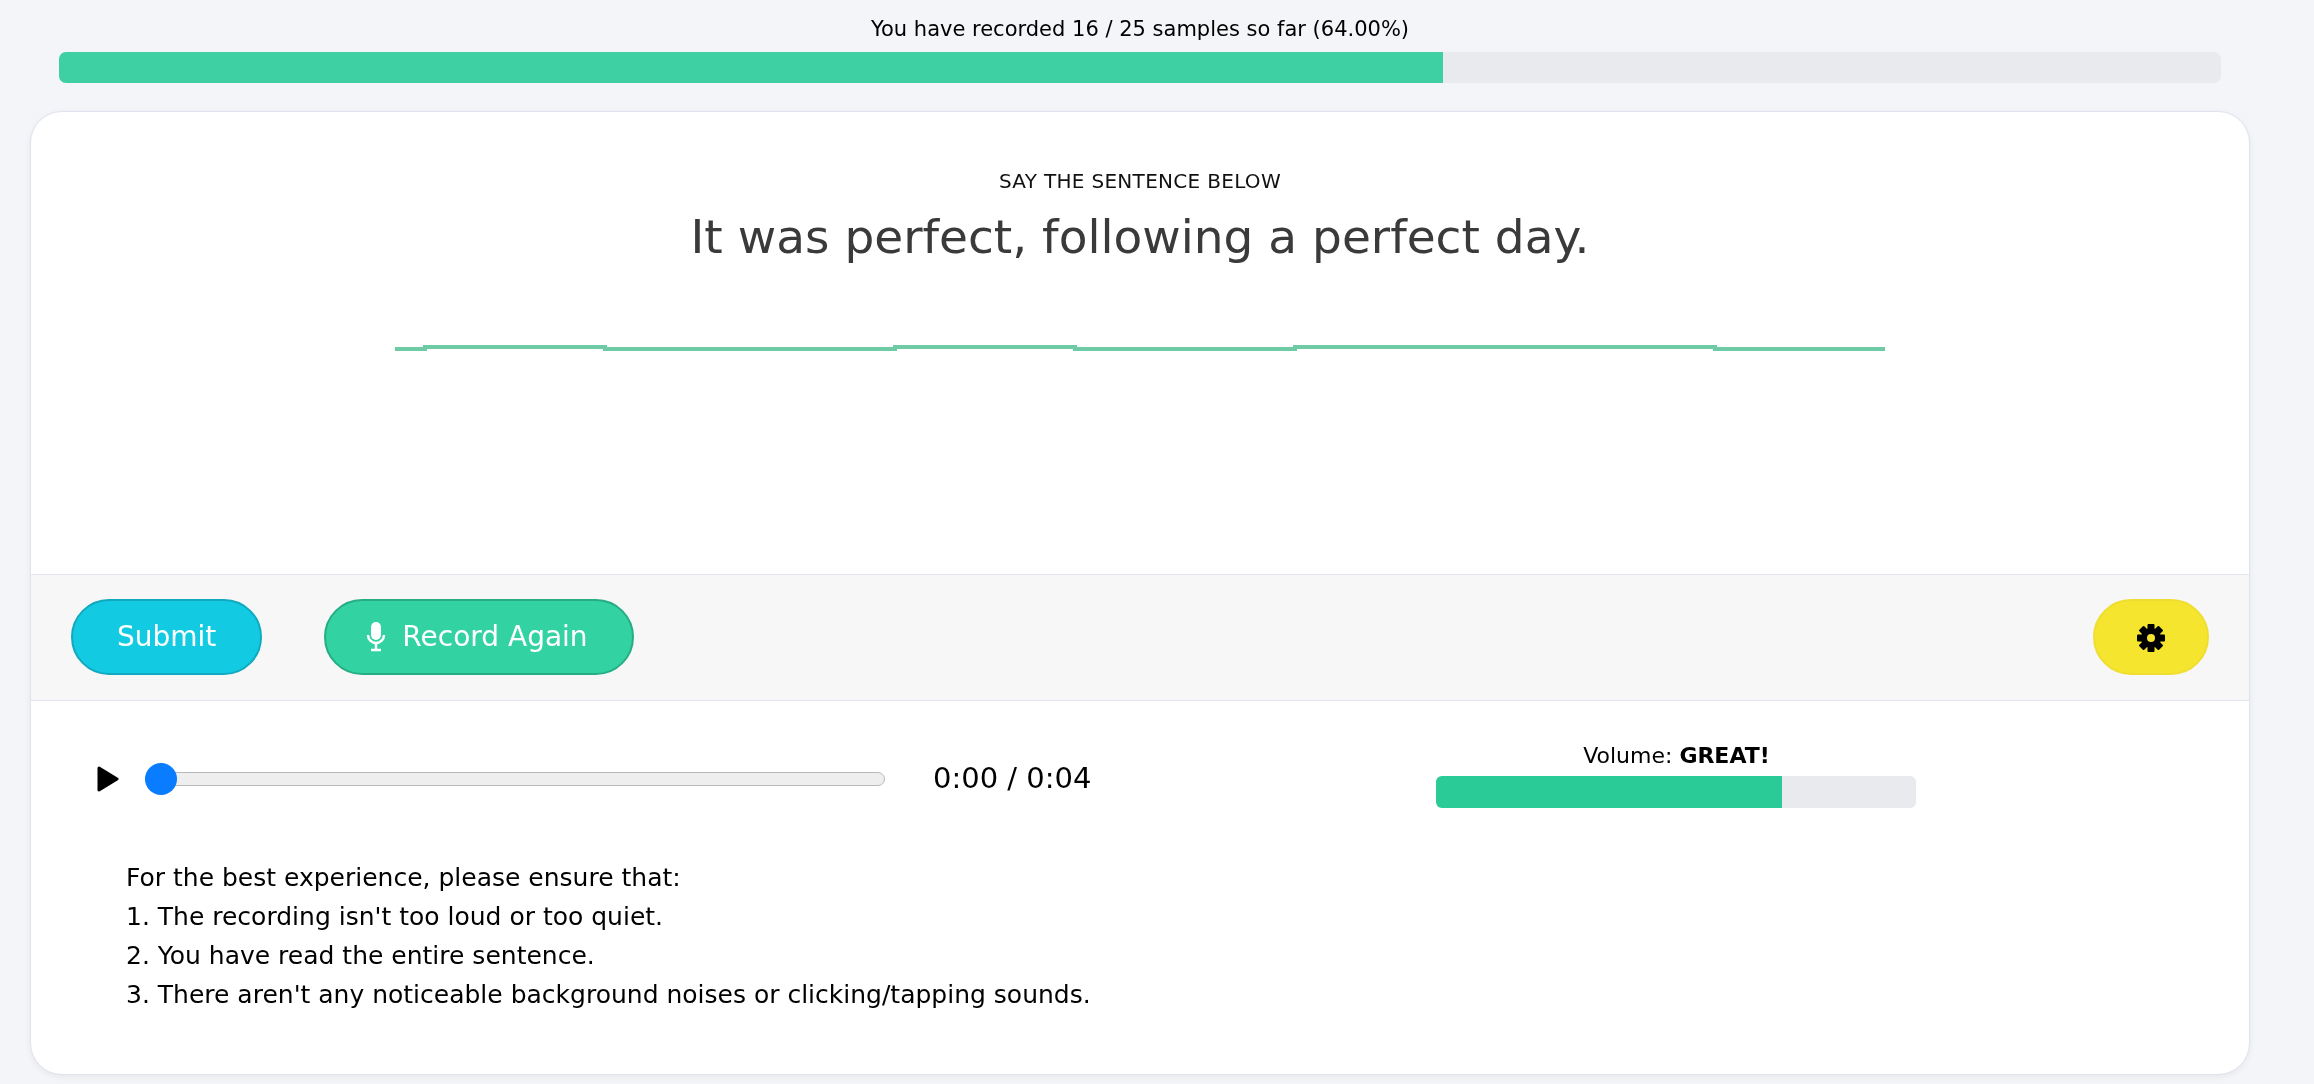  What do you see at coordinates (1140, 29) in the screenshot?
I see `progress-text: You have recorded 16 / 25 samples so far (64.00%)` at bounding box center [1140, 29].